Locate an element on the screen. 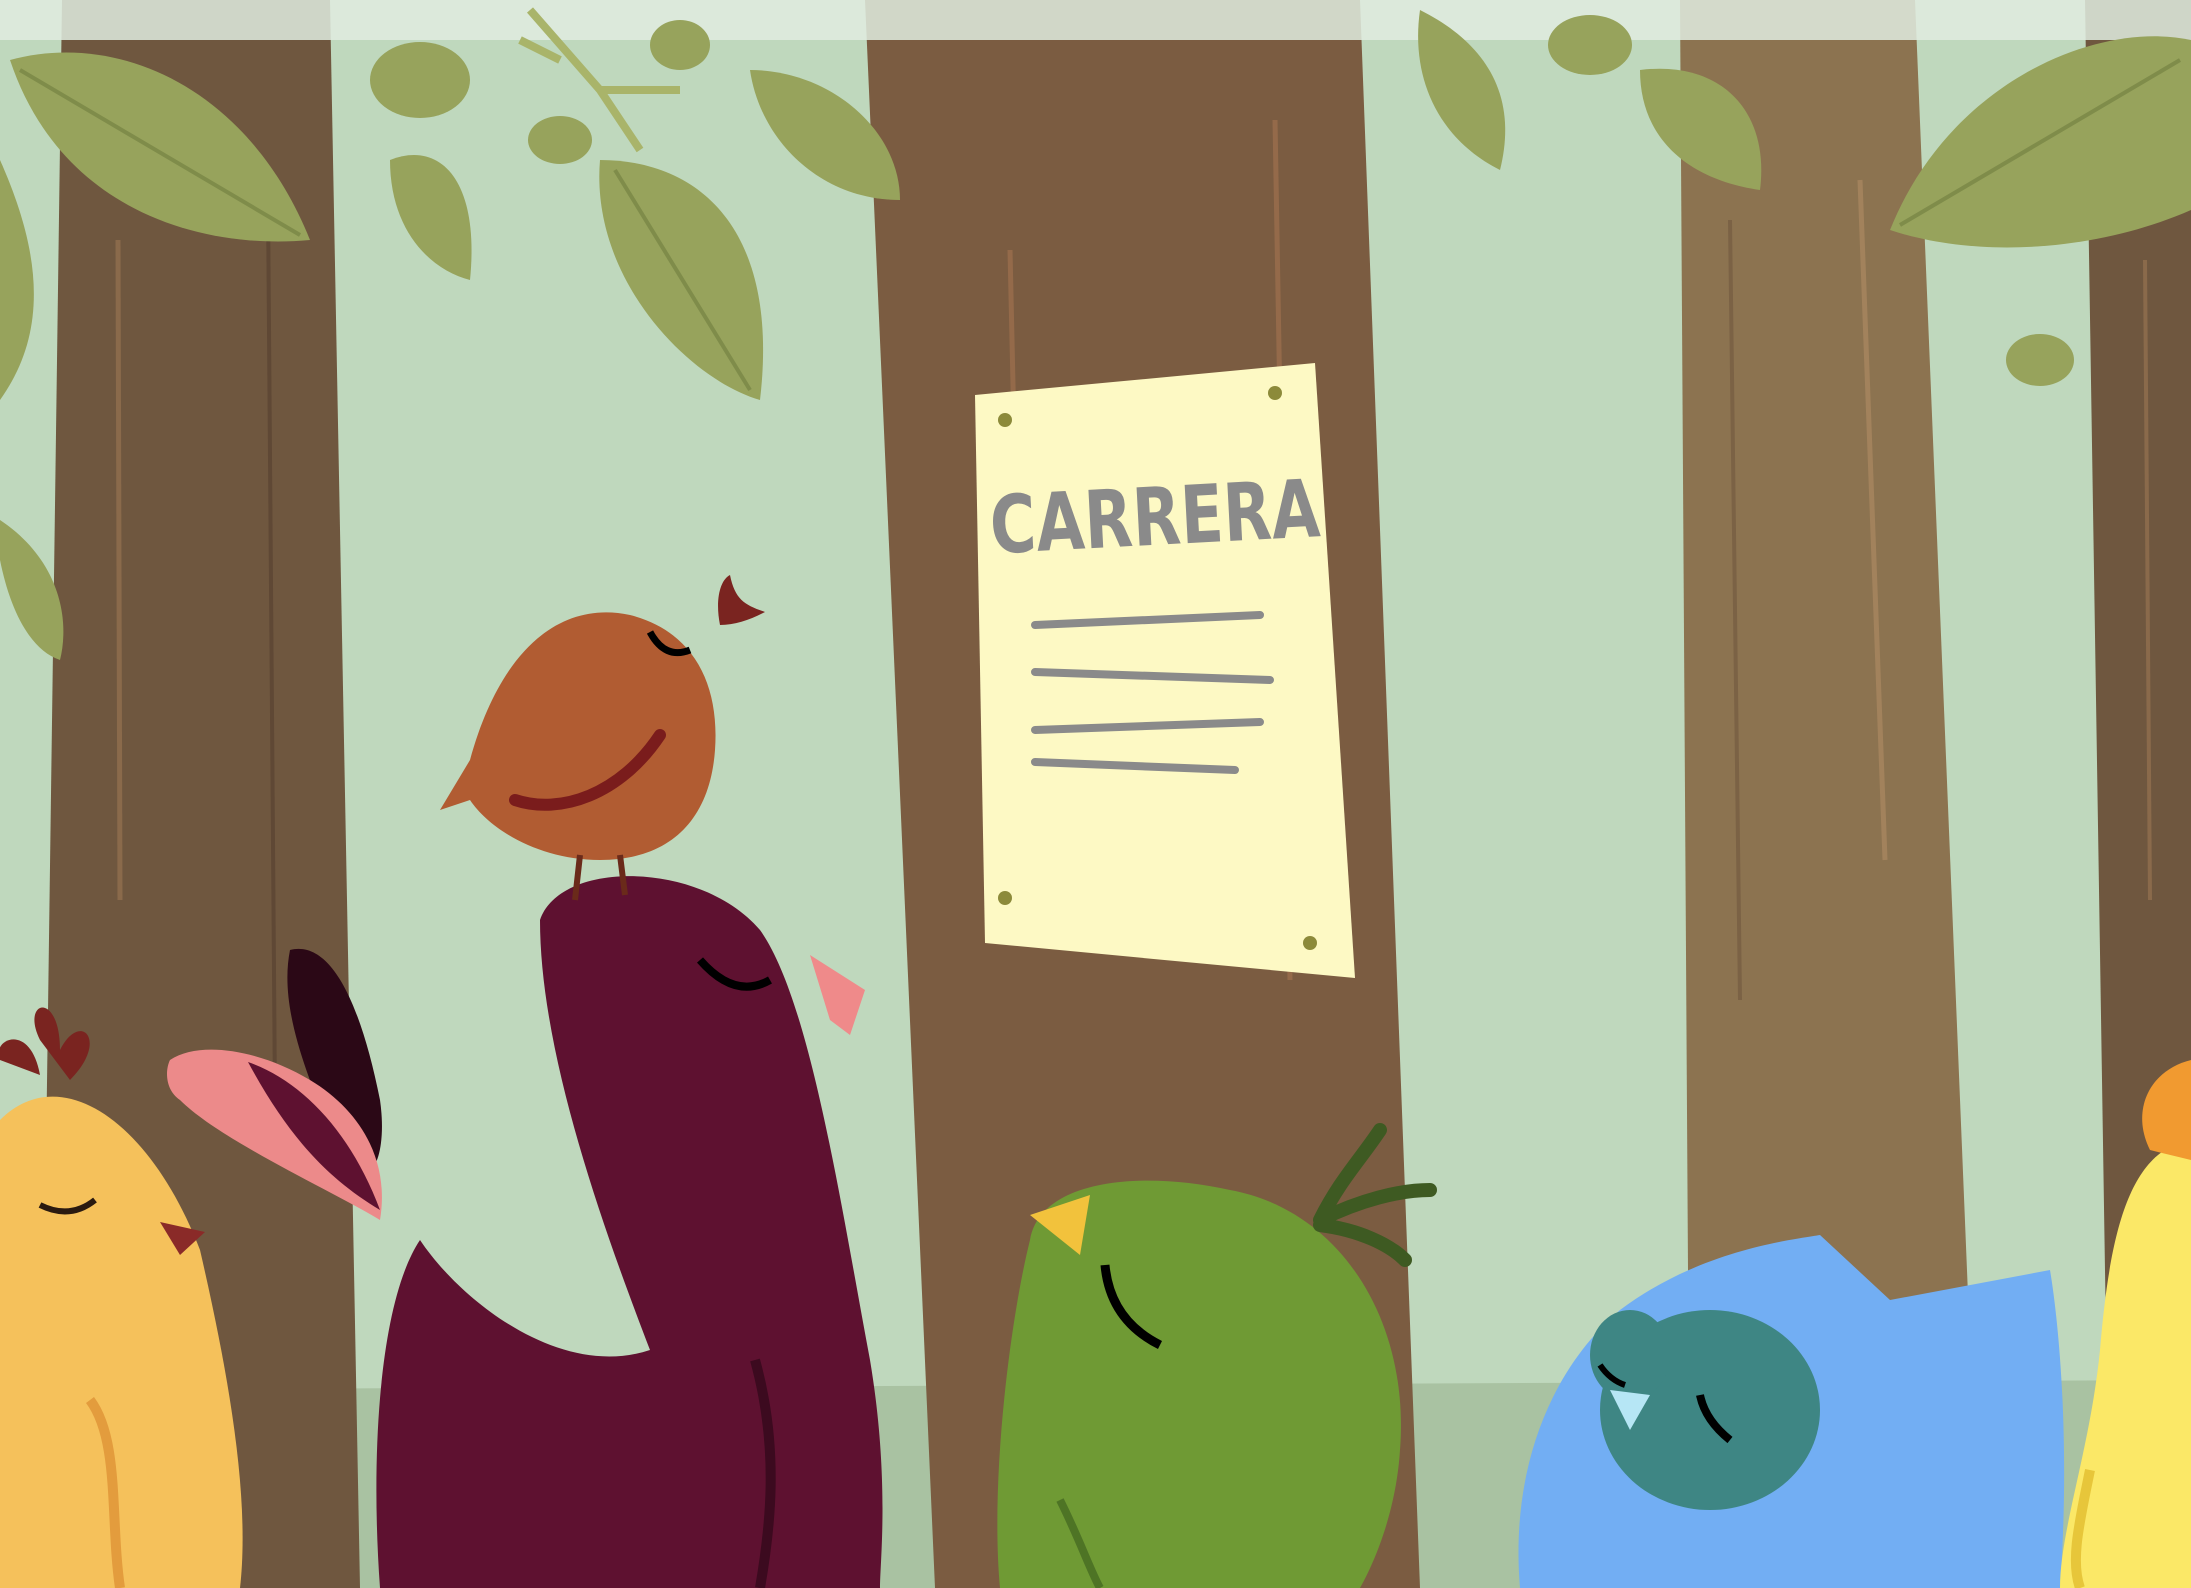  race-poster: CARRERA is located at coordinates (1165, 670).